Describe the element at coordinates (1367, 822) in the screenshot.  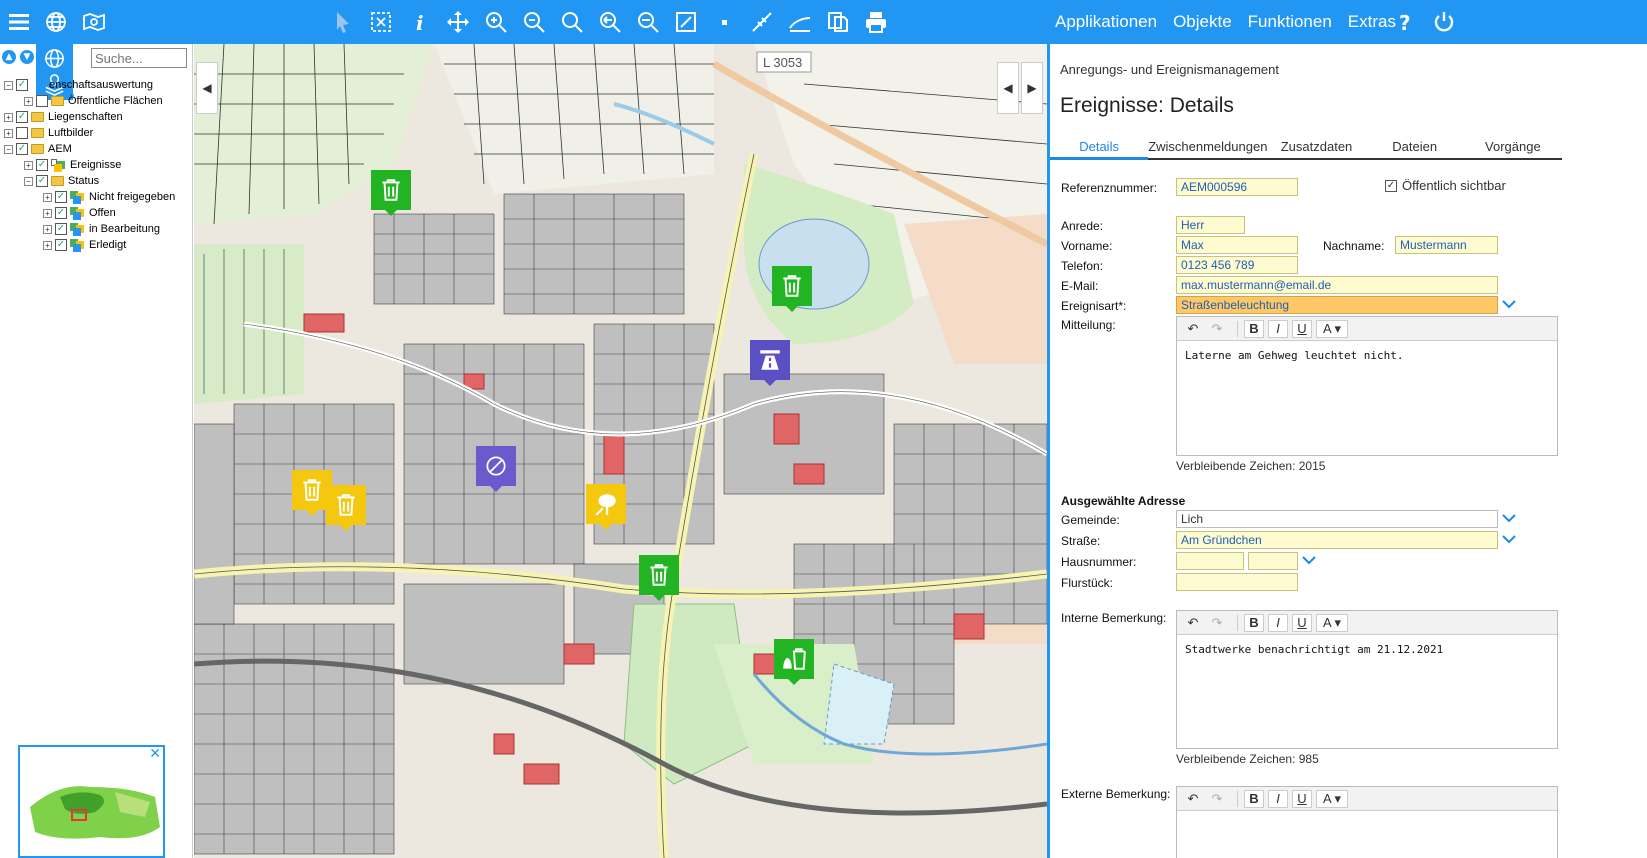
I see `extern-editor: ↶ ↷ B I U A ▾` at that location.